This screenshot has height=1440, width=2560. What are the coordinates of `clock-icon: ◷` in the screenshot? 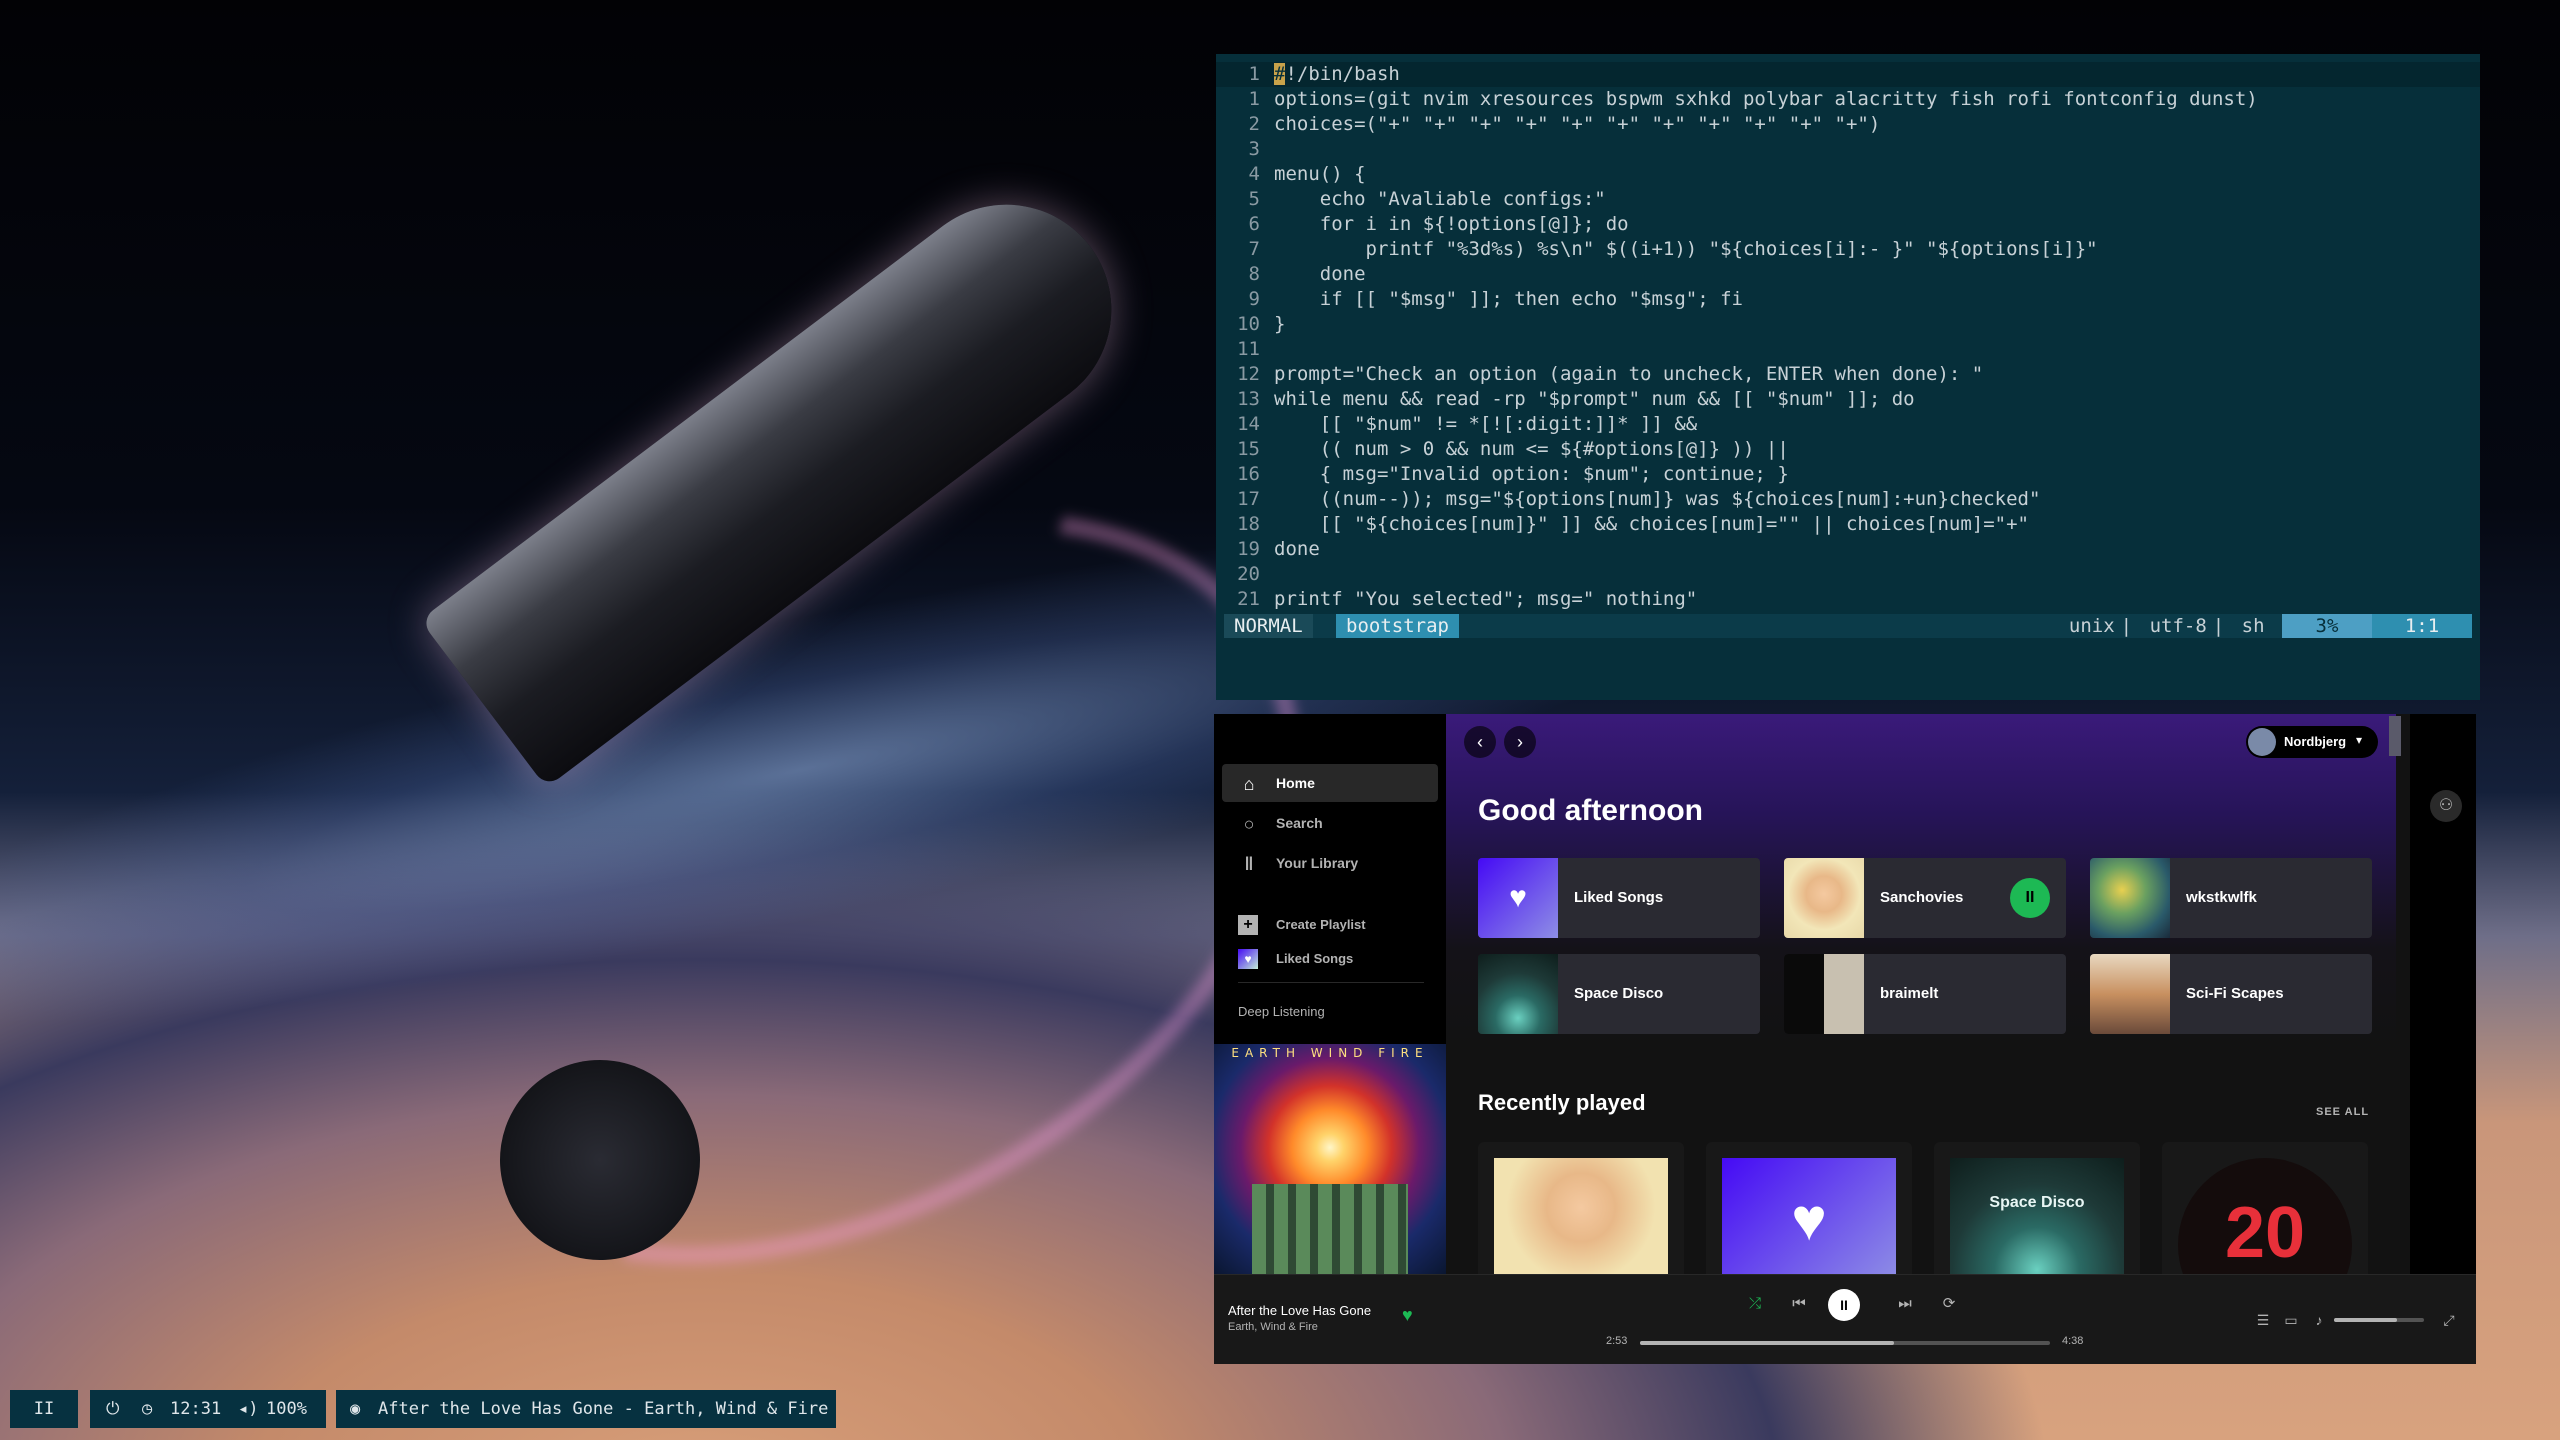 It's located at (147, 1409).